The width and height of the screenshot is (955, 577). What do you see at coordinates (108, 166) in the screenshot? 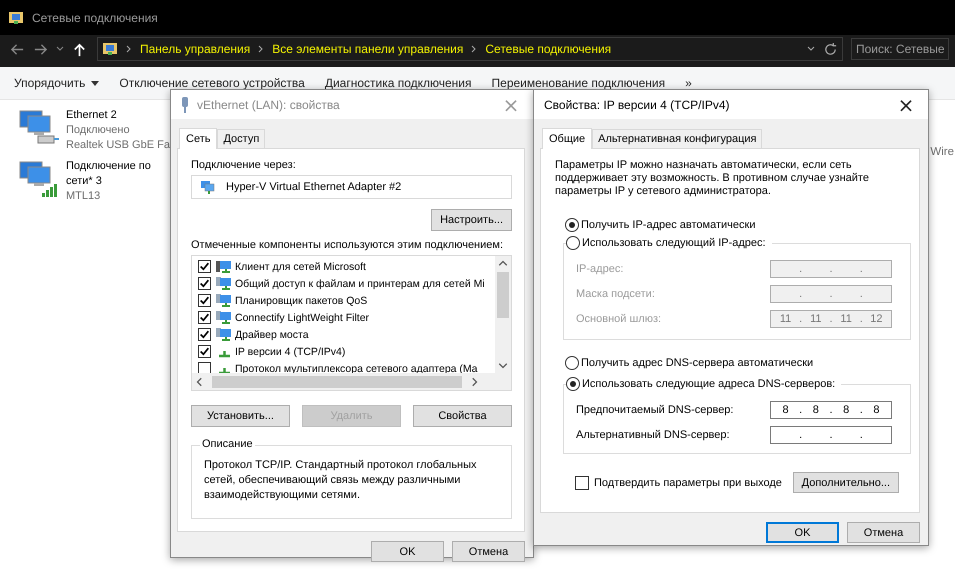
I see `connection-name: Подключение по` at bounding box center [108, 166].